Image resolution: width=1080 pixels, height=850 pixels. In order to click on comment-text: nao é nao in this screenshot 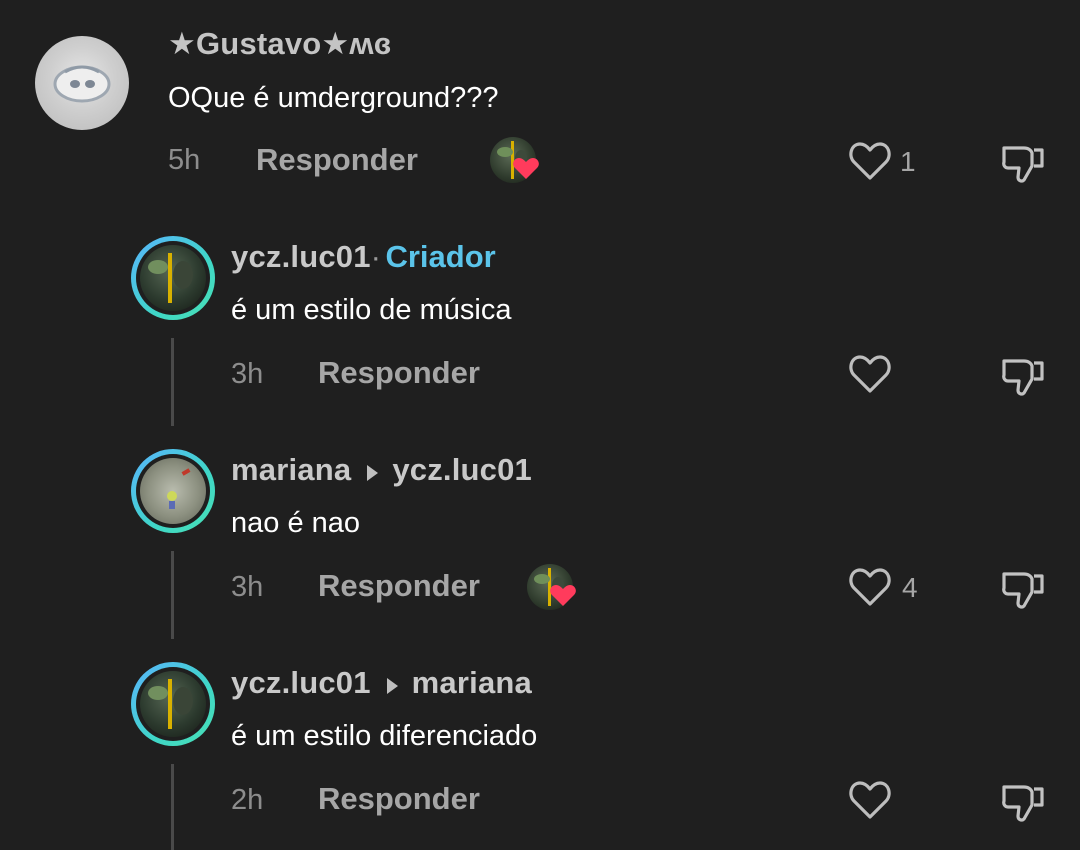, I will do `click(296, 523)`.